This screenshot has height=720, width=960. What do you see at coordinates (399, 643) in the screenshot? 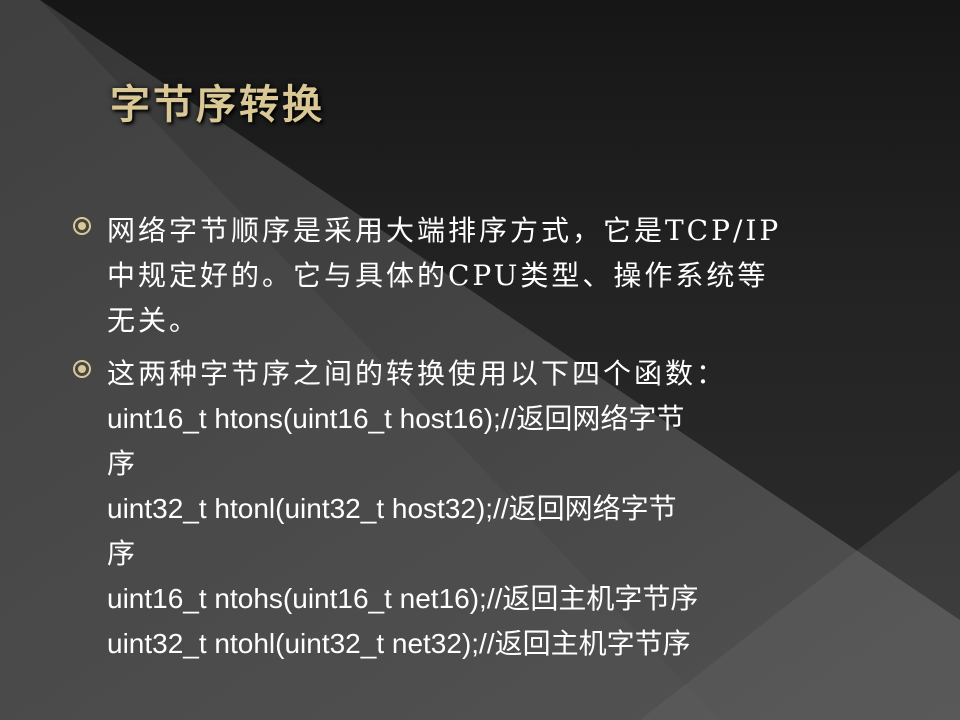
I see `function-signature-line: uint32_t ntohl(uint32_t net32);//返回主机字节序` at bounding box center [399, 643].